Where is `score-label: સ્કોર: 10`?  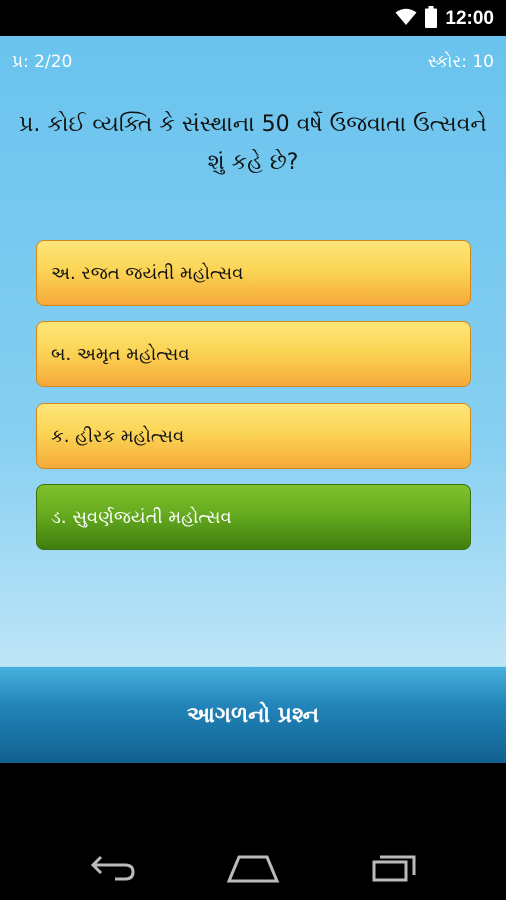
score-label: સ્કોર: 10 is located at coordinates (460, 62).